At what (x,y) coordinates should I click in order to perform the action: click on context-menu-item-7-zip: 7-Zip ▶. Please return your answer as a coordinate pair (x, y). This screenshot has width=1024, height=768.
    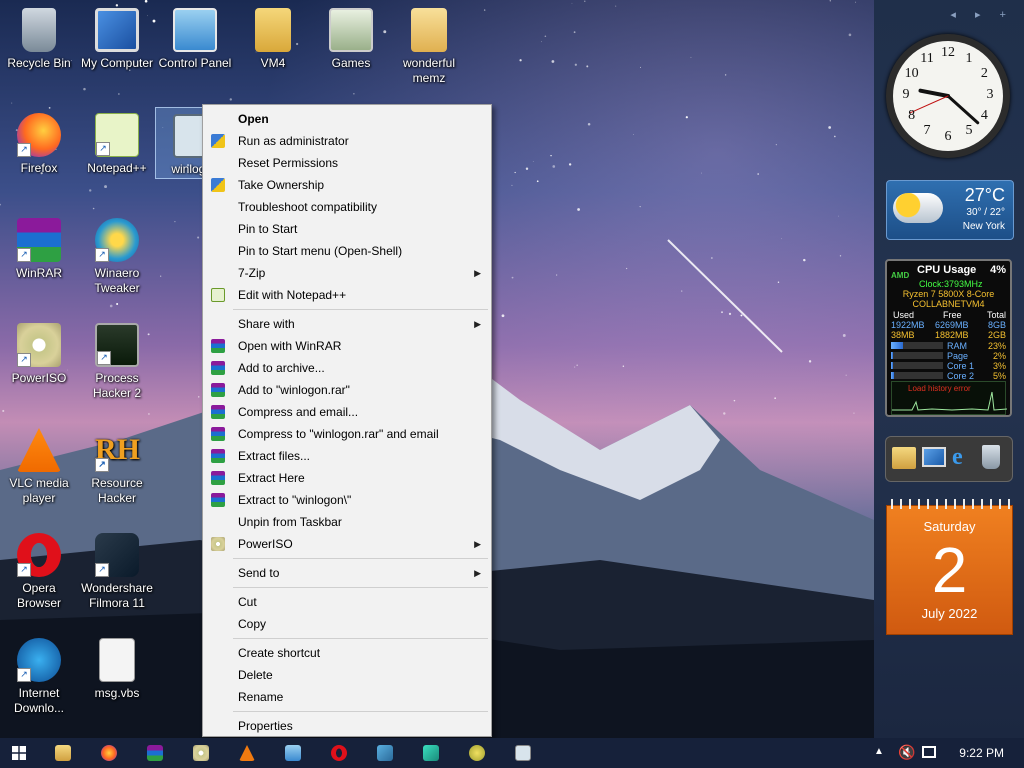
    Looking at the image, I should click on (347, 273).